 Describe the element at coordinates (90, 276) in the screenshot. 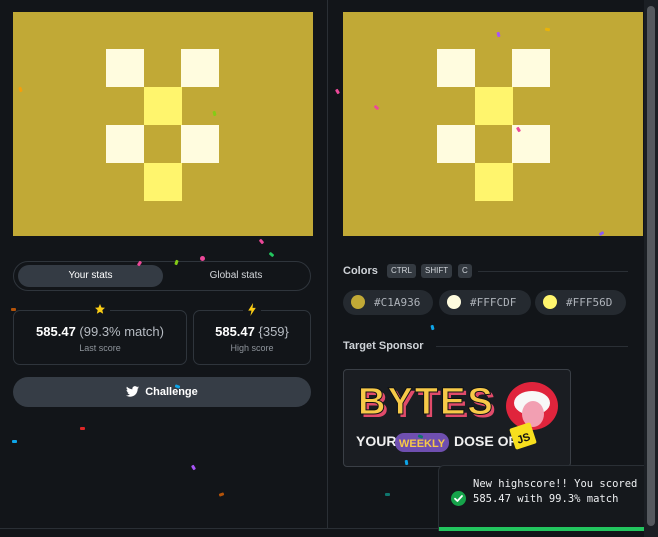

I see `tab-your-stats: Your stats` at that location.